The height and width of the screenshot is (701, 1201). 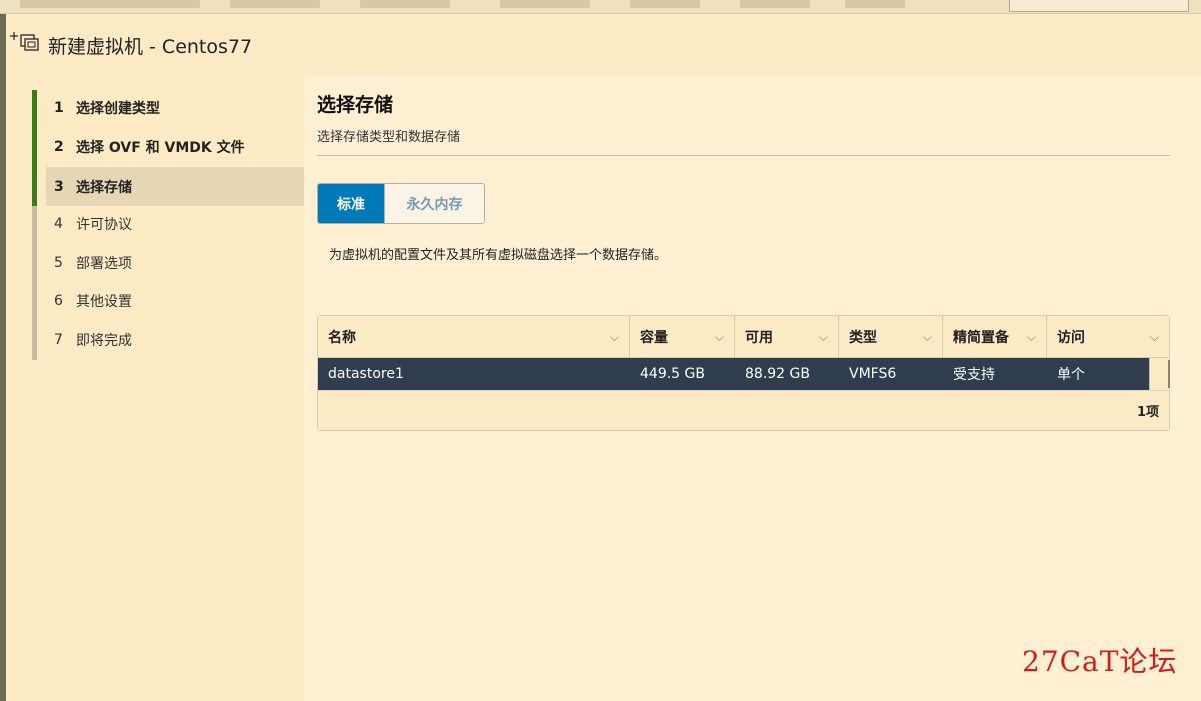 I want to click on column-label: 容量, so click(x=654, y=338).